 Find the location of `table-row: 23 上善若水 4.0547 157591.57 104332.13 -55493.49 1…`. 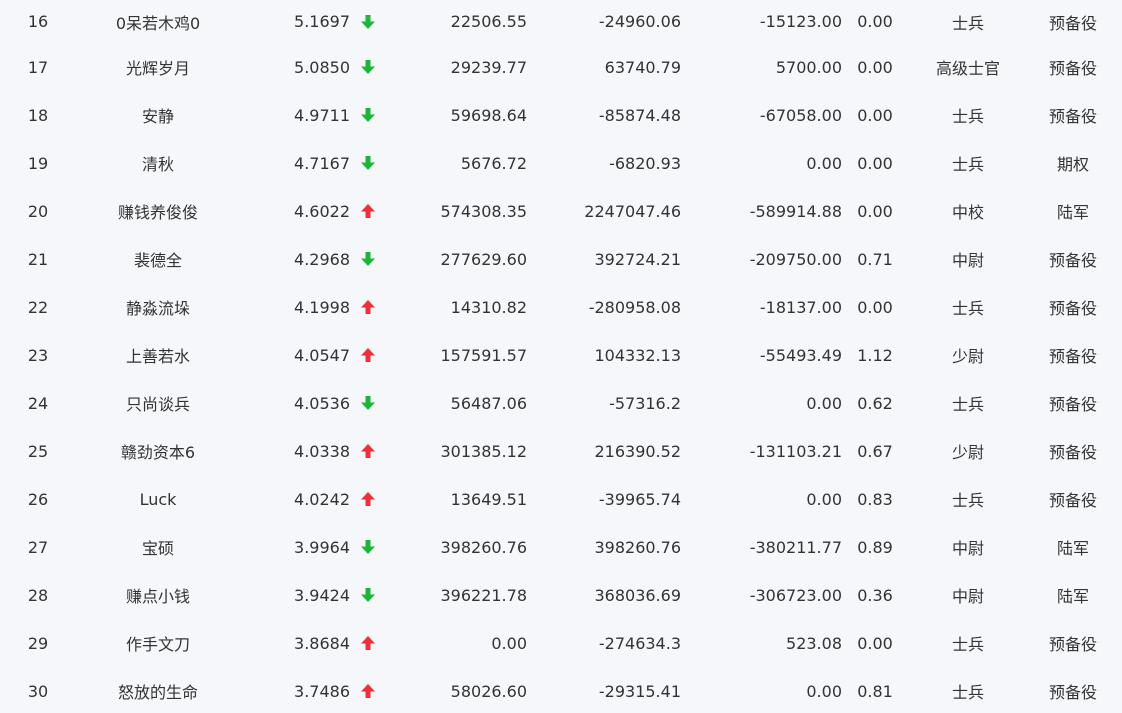

table-row: 23 上善若水 4.0547 157591.57 104332.13 -55493.49 1… is located at coordinates (561, 355).